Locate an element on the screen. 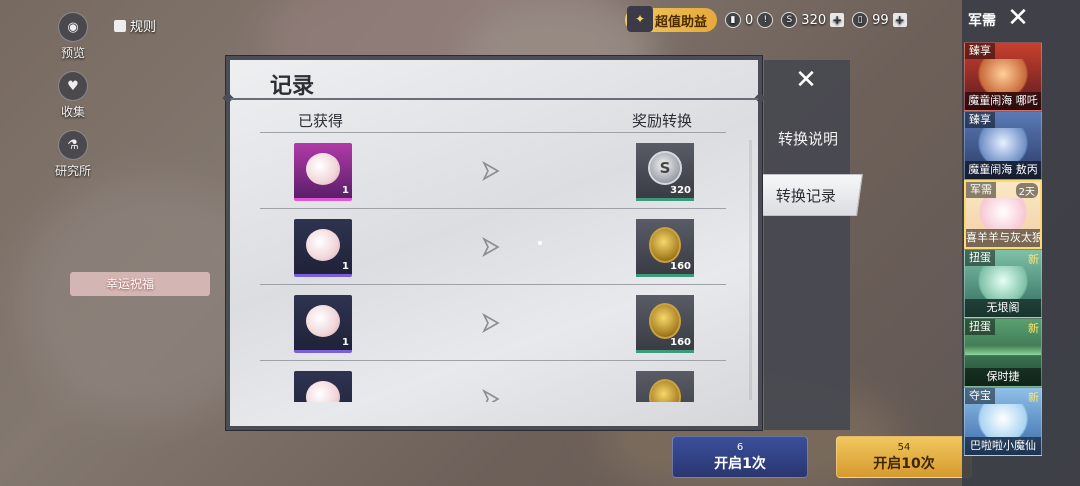 This screenshot has height=486, width=1080. nav-preview: ◉ 预览 is located at coordinates (73, 36).